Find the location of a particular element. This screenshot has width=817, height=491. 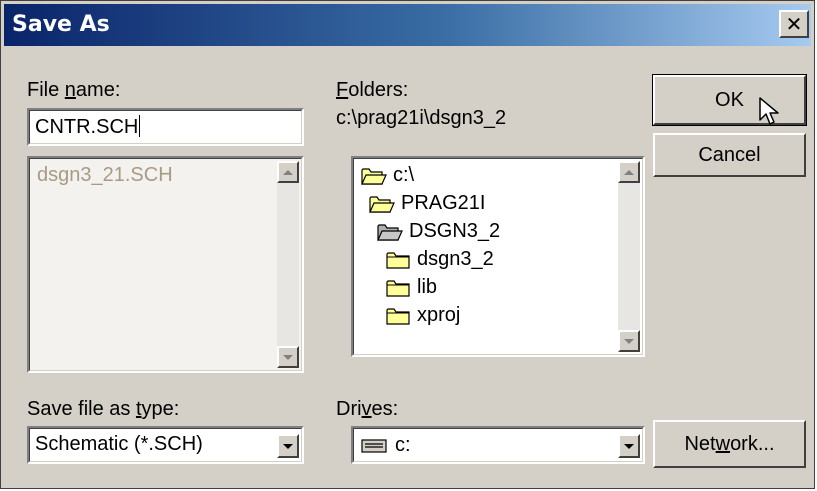

folders-label: Folders: is located at coordinates (372, 90).